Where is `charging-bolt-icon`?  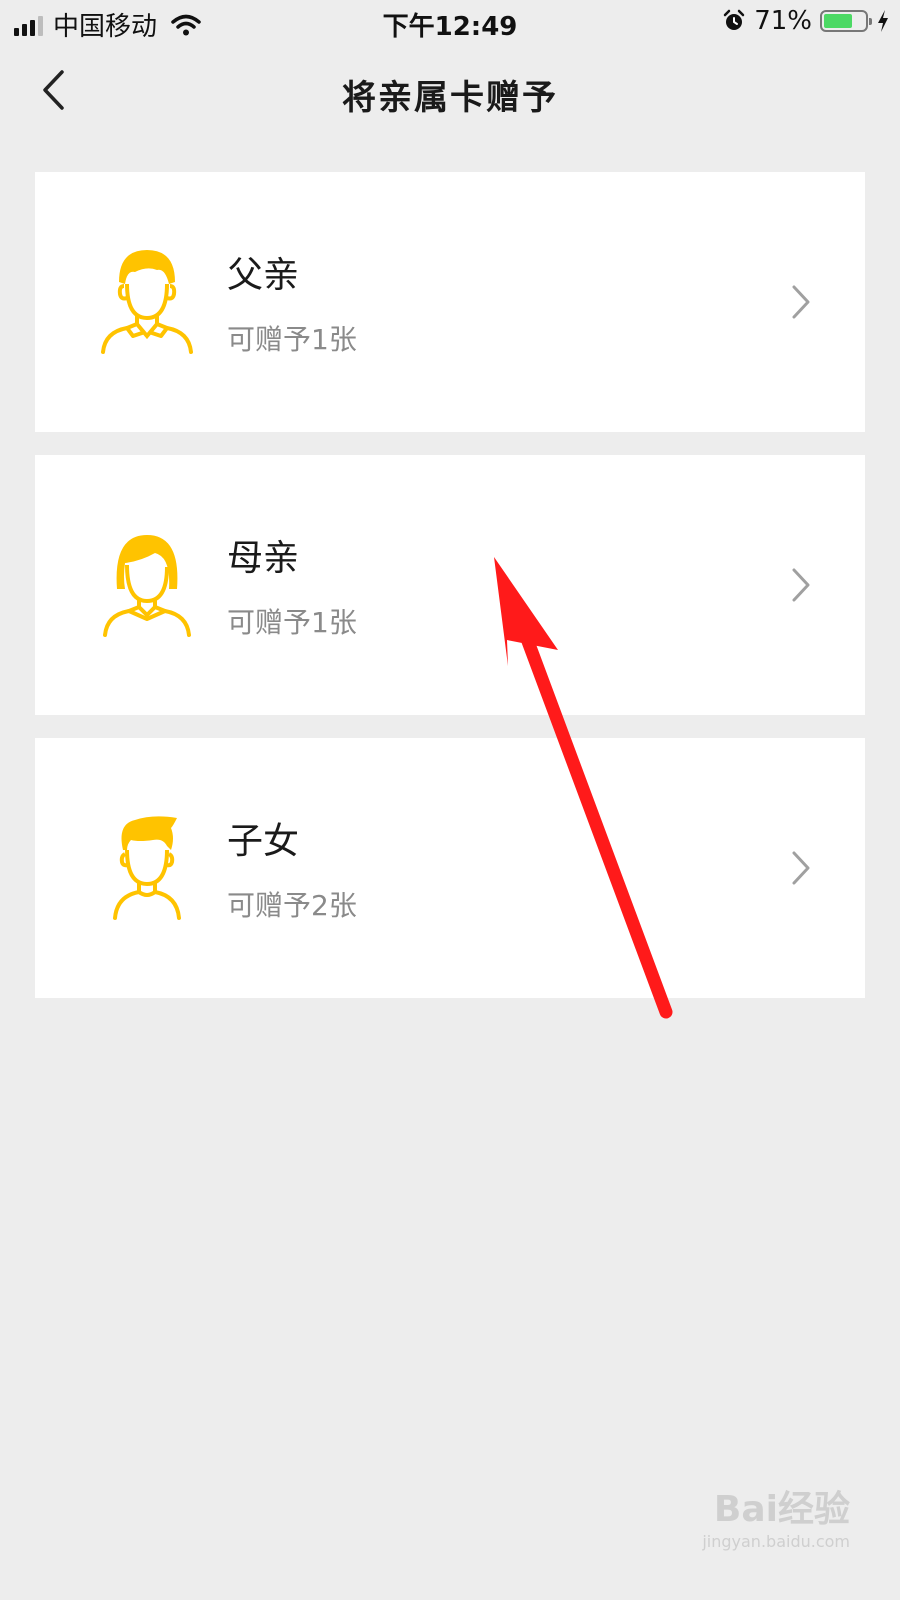 charging-bolt-icon is located at coordinates (883, 21).